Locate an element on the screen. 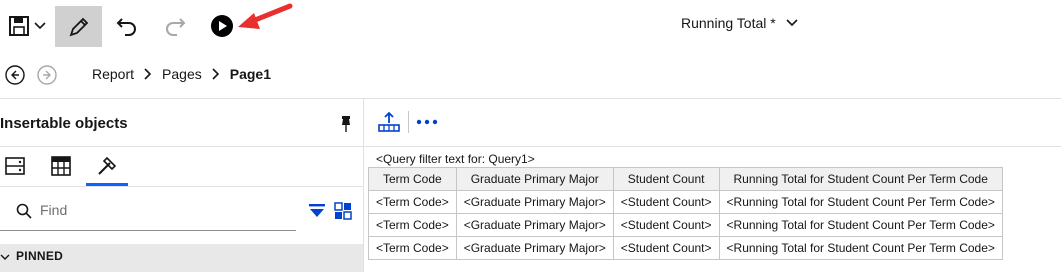 The width and height of the screenshot is (1061, 272). redo-button is located at coordinates (175, 26).